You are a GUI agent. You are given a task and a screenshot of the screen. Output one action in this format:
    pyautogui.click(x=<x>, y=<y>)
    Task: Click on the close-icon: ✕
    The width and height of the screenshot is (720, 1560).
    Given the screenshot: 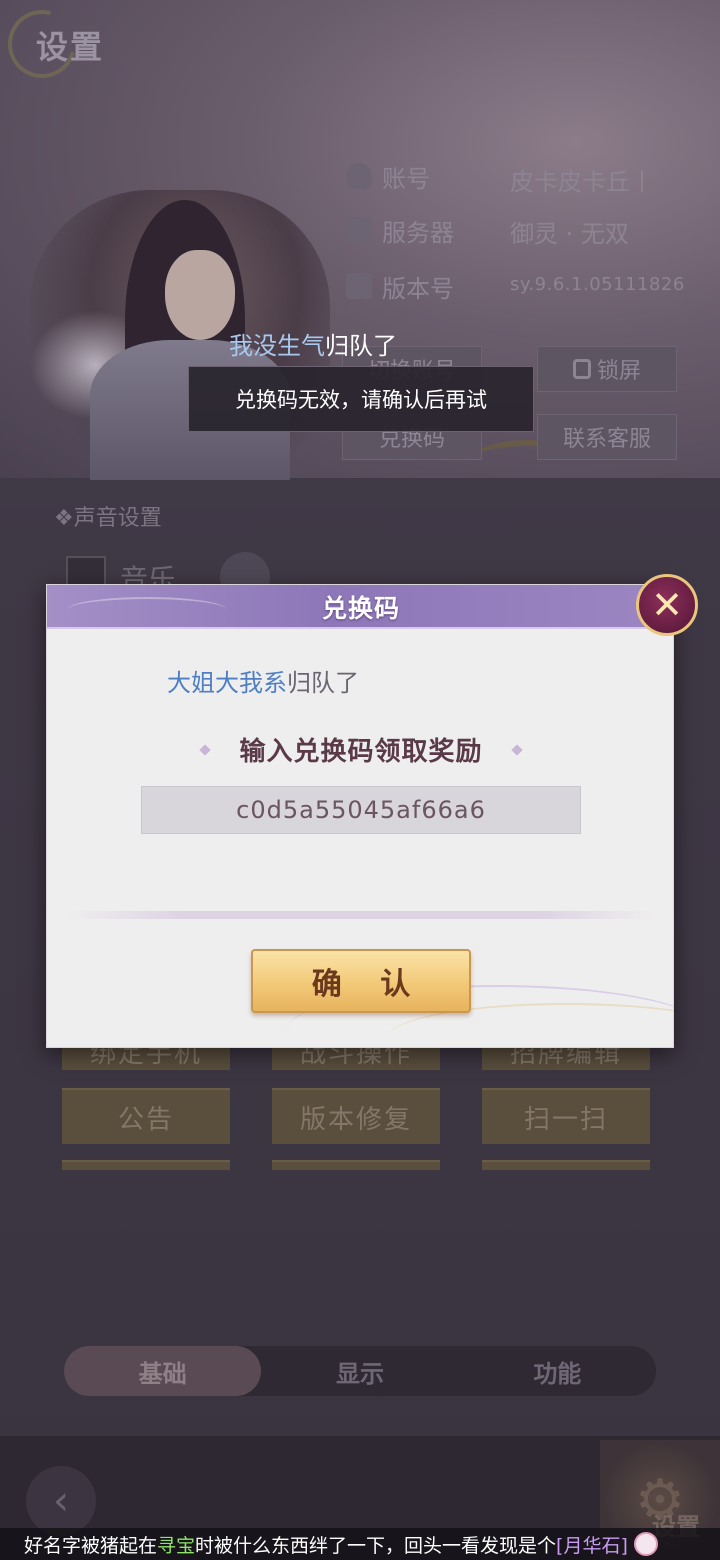 What is the action you would take?
    pyautogui.click(x=667, y=605)
    